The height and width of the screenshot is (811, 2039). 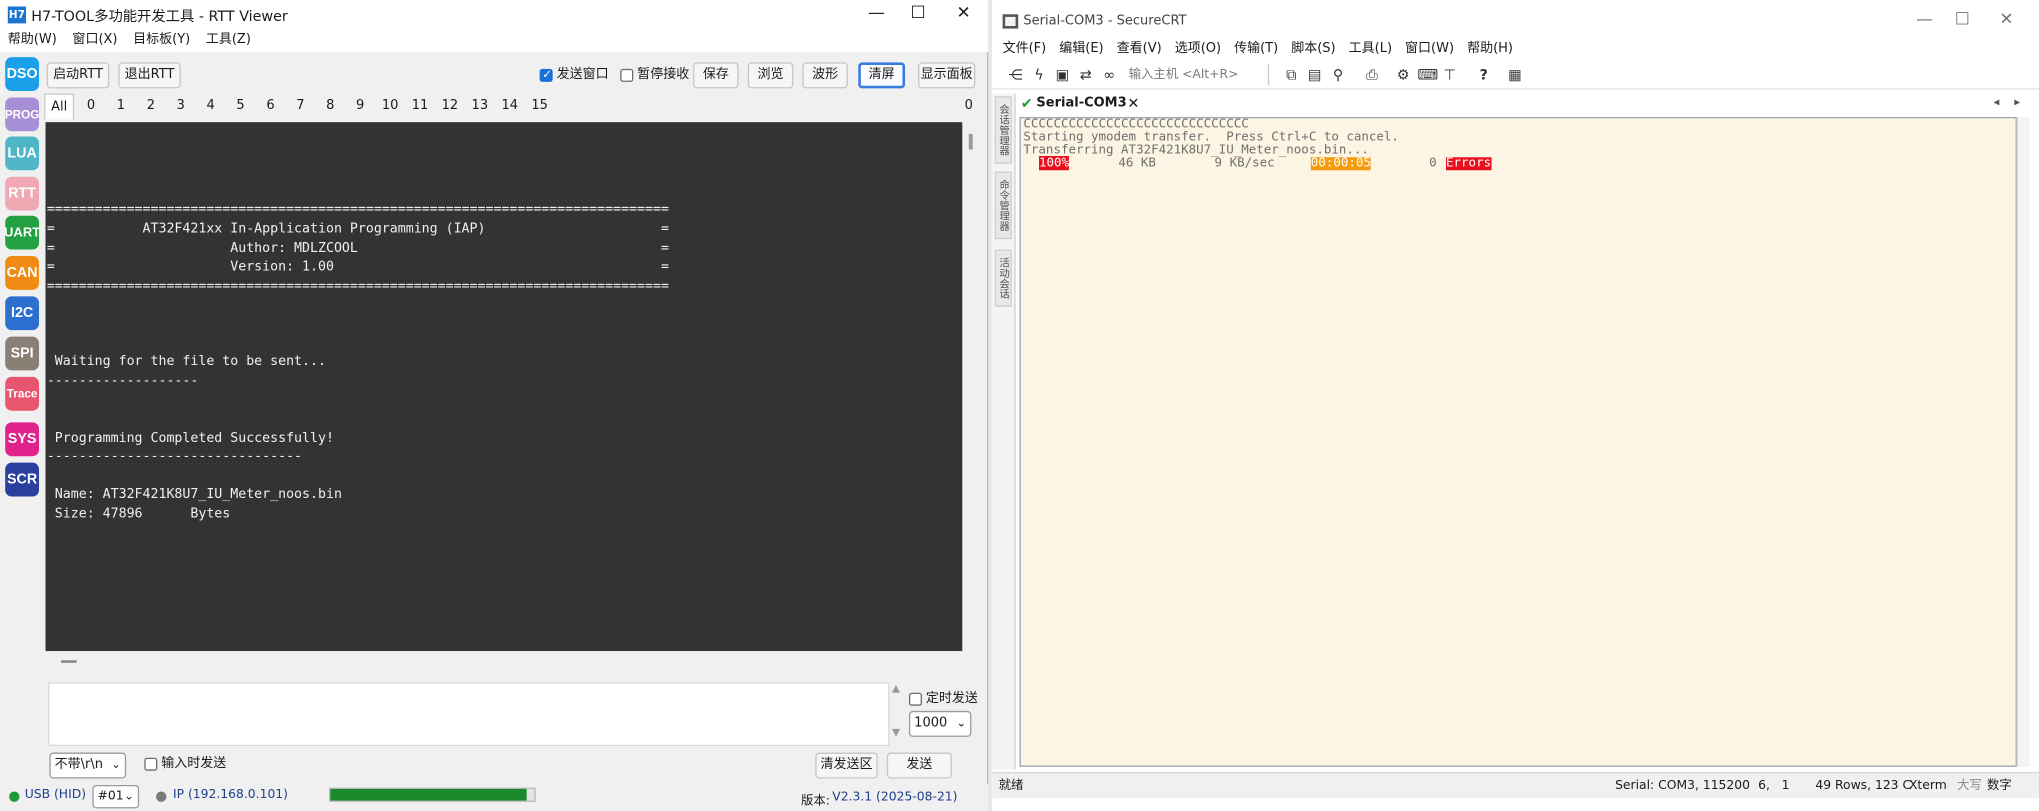 I want to click on menu-script: 脚本(S), so click(x=1313, y=49).